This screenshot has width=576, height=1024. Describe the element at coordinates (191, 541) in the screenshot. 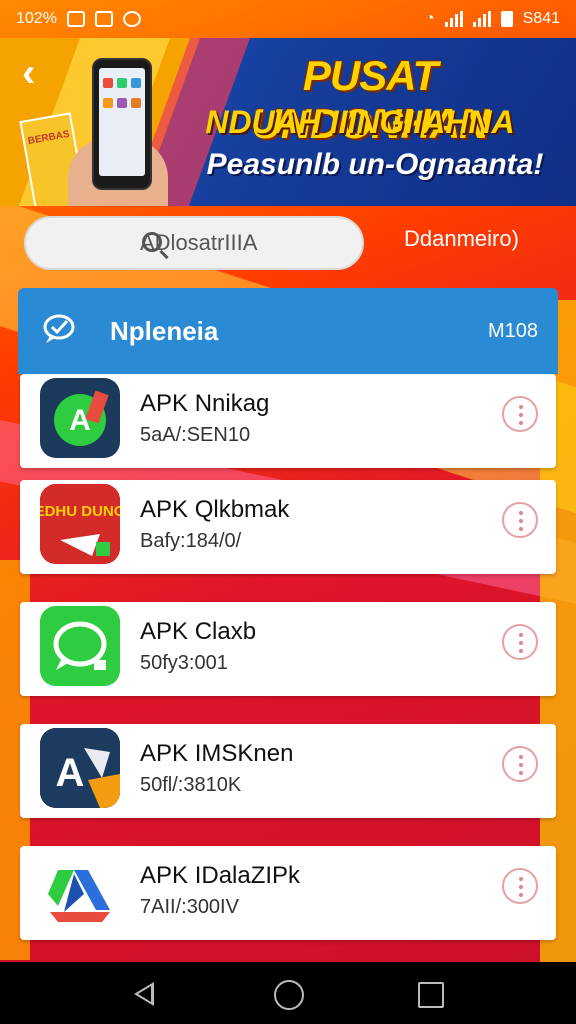

I see `app-meta: Bafy:184/0/` at that location.